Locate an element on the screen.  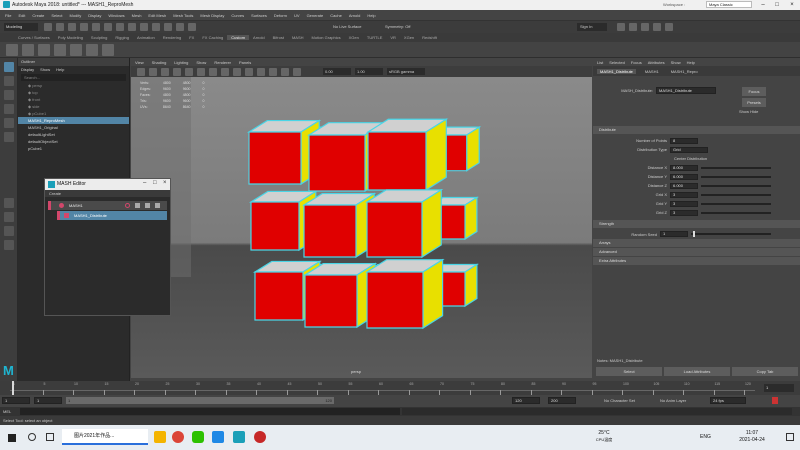
random-seed-field: 1 is located at coordinates (674, 234).